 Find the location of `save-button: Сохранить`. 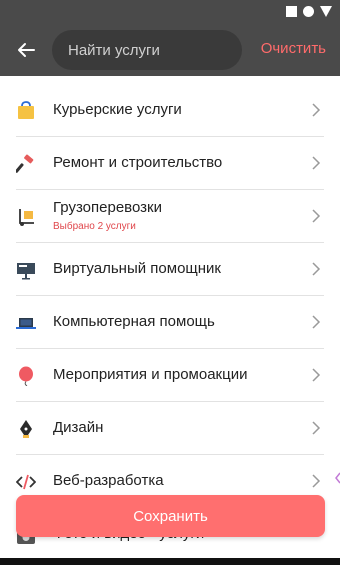

save-button: Сохранить is located at coordinates (170, 516).